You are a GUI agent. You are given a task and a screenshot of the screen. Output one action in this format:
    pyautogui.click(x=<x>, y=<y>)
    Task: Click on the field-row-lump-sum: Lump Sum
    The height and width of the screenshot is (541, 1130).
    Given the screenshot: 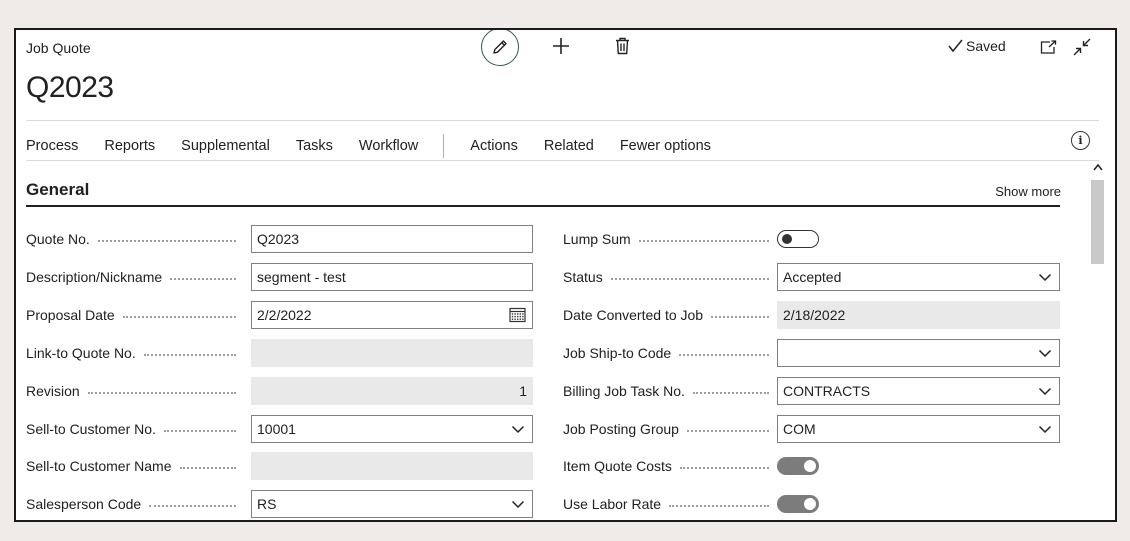 What is the action you would take?
    pyautogui.click(x=811, y=239)
    